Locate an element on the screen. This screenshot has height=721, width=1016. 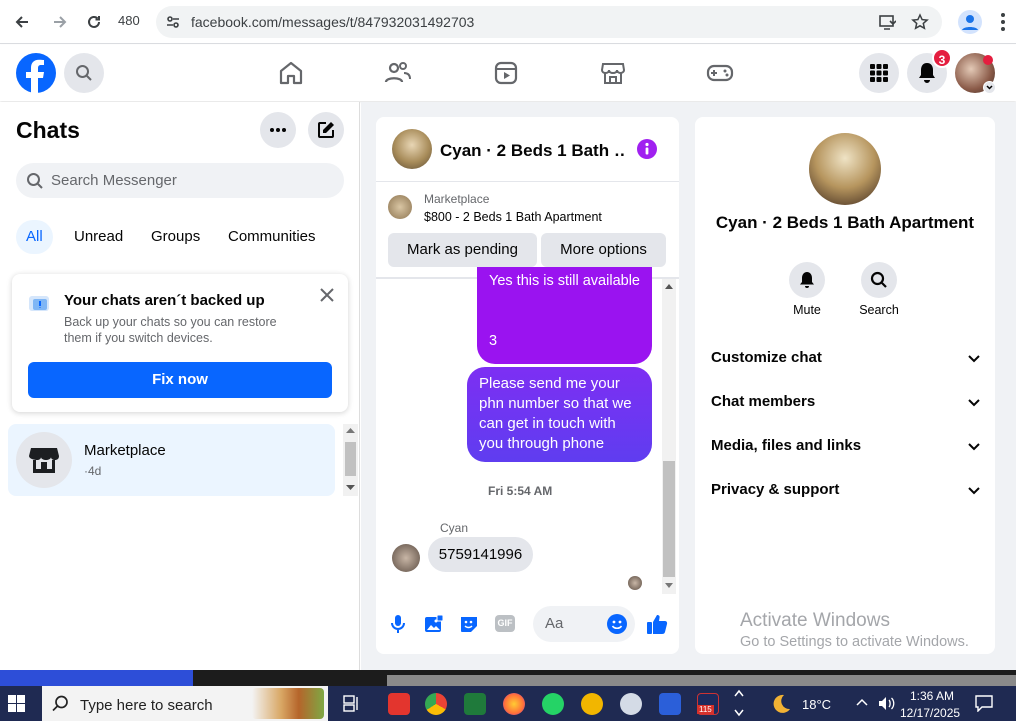
outgoing-message: Yes this is still available 3 is located at coordinates (564, 315).